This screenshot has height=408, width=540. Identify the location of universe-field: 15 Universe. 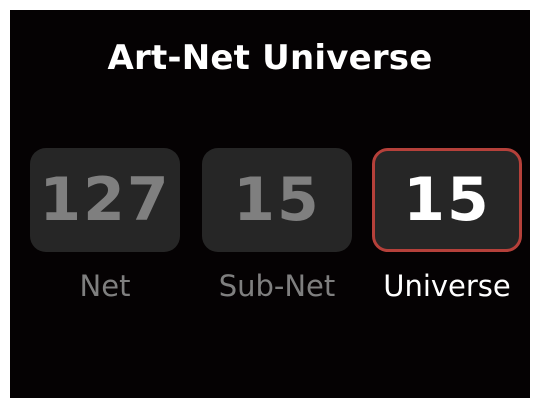
(447, 225).